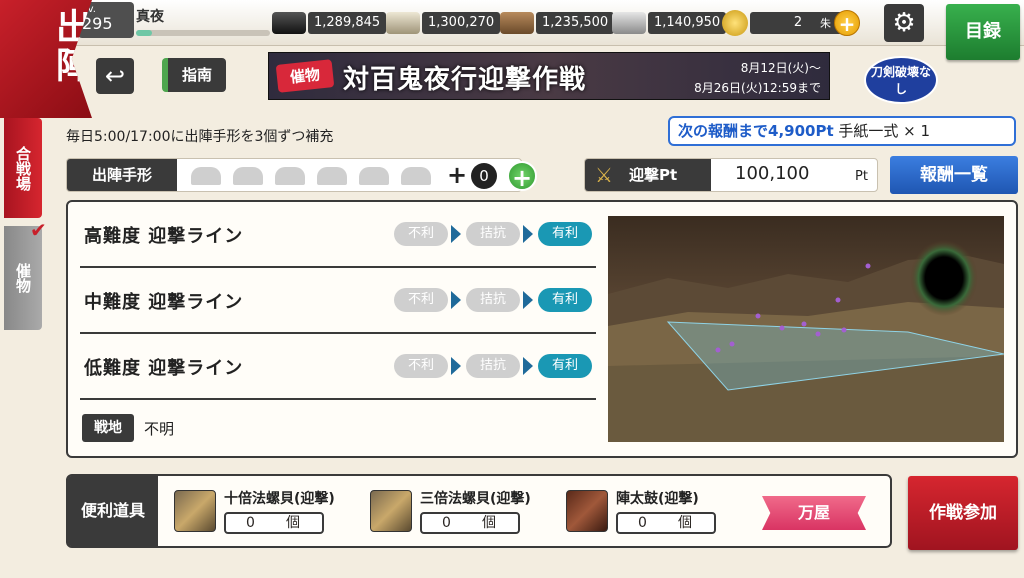  Describe the element at coordinates (963, 513) in the screenshot. I see `join-operation-button: 作戦参加` at that location.